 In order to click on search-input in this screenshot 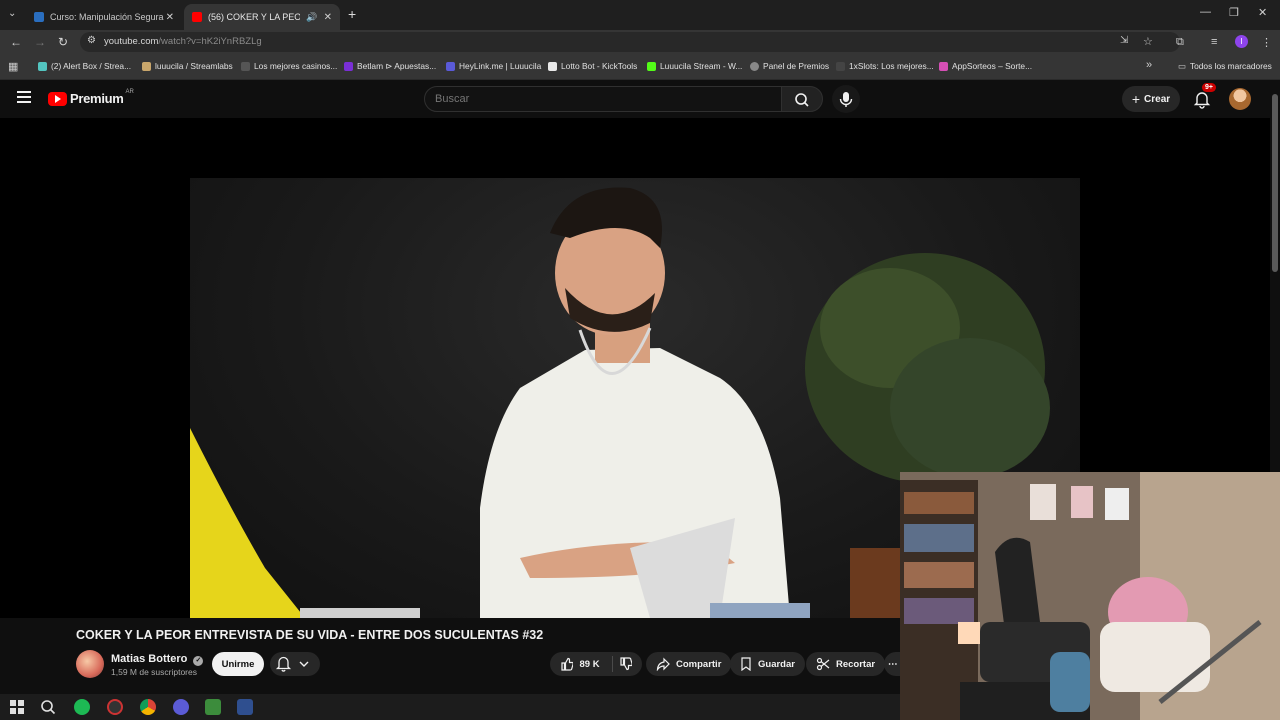, I will do `click(600, 99)`.